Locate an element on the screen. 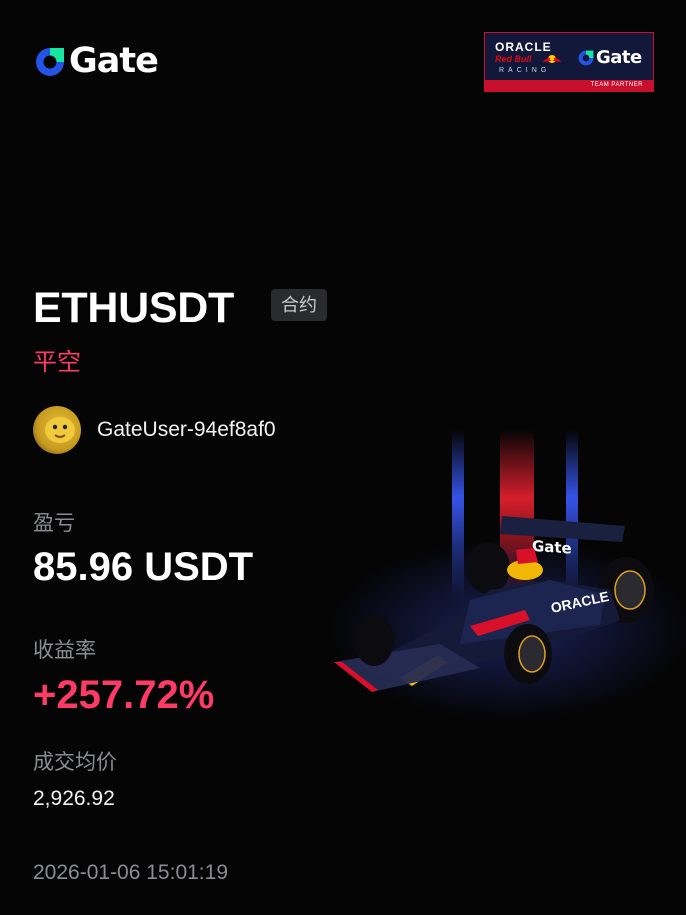 This screenshot has width=686, height=915. roi-value: +257.72% is located at coordinates (124, 695).